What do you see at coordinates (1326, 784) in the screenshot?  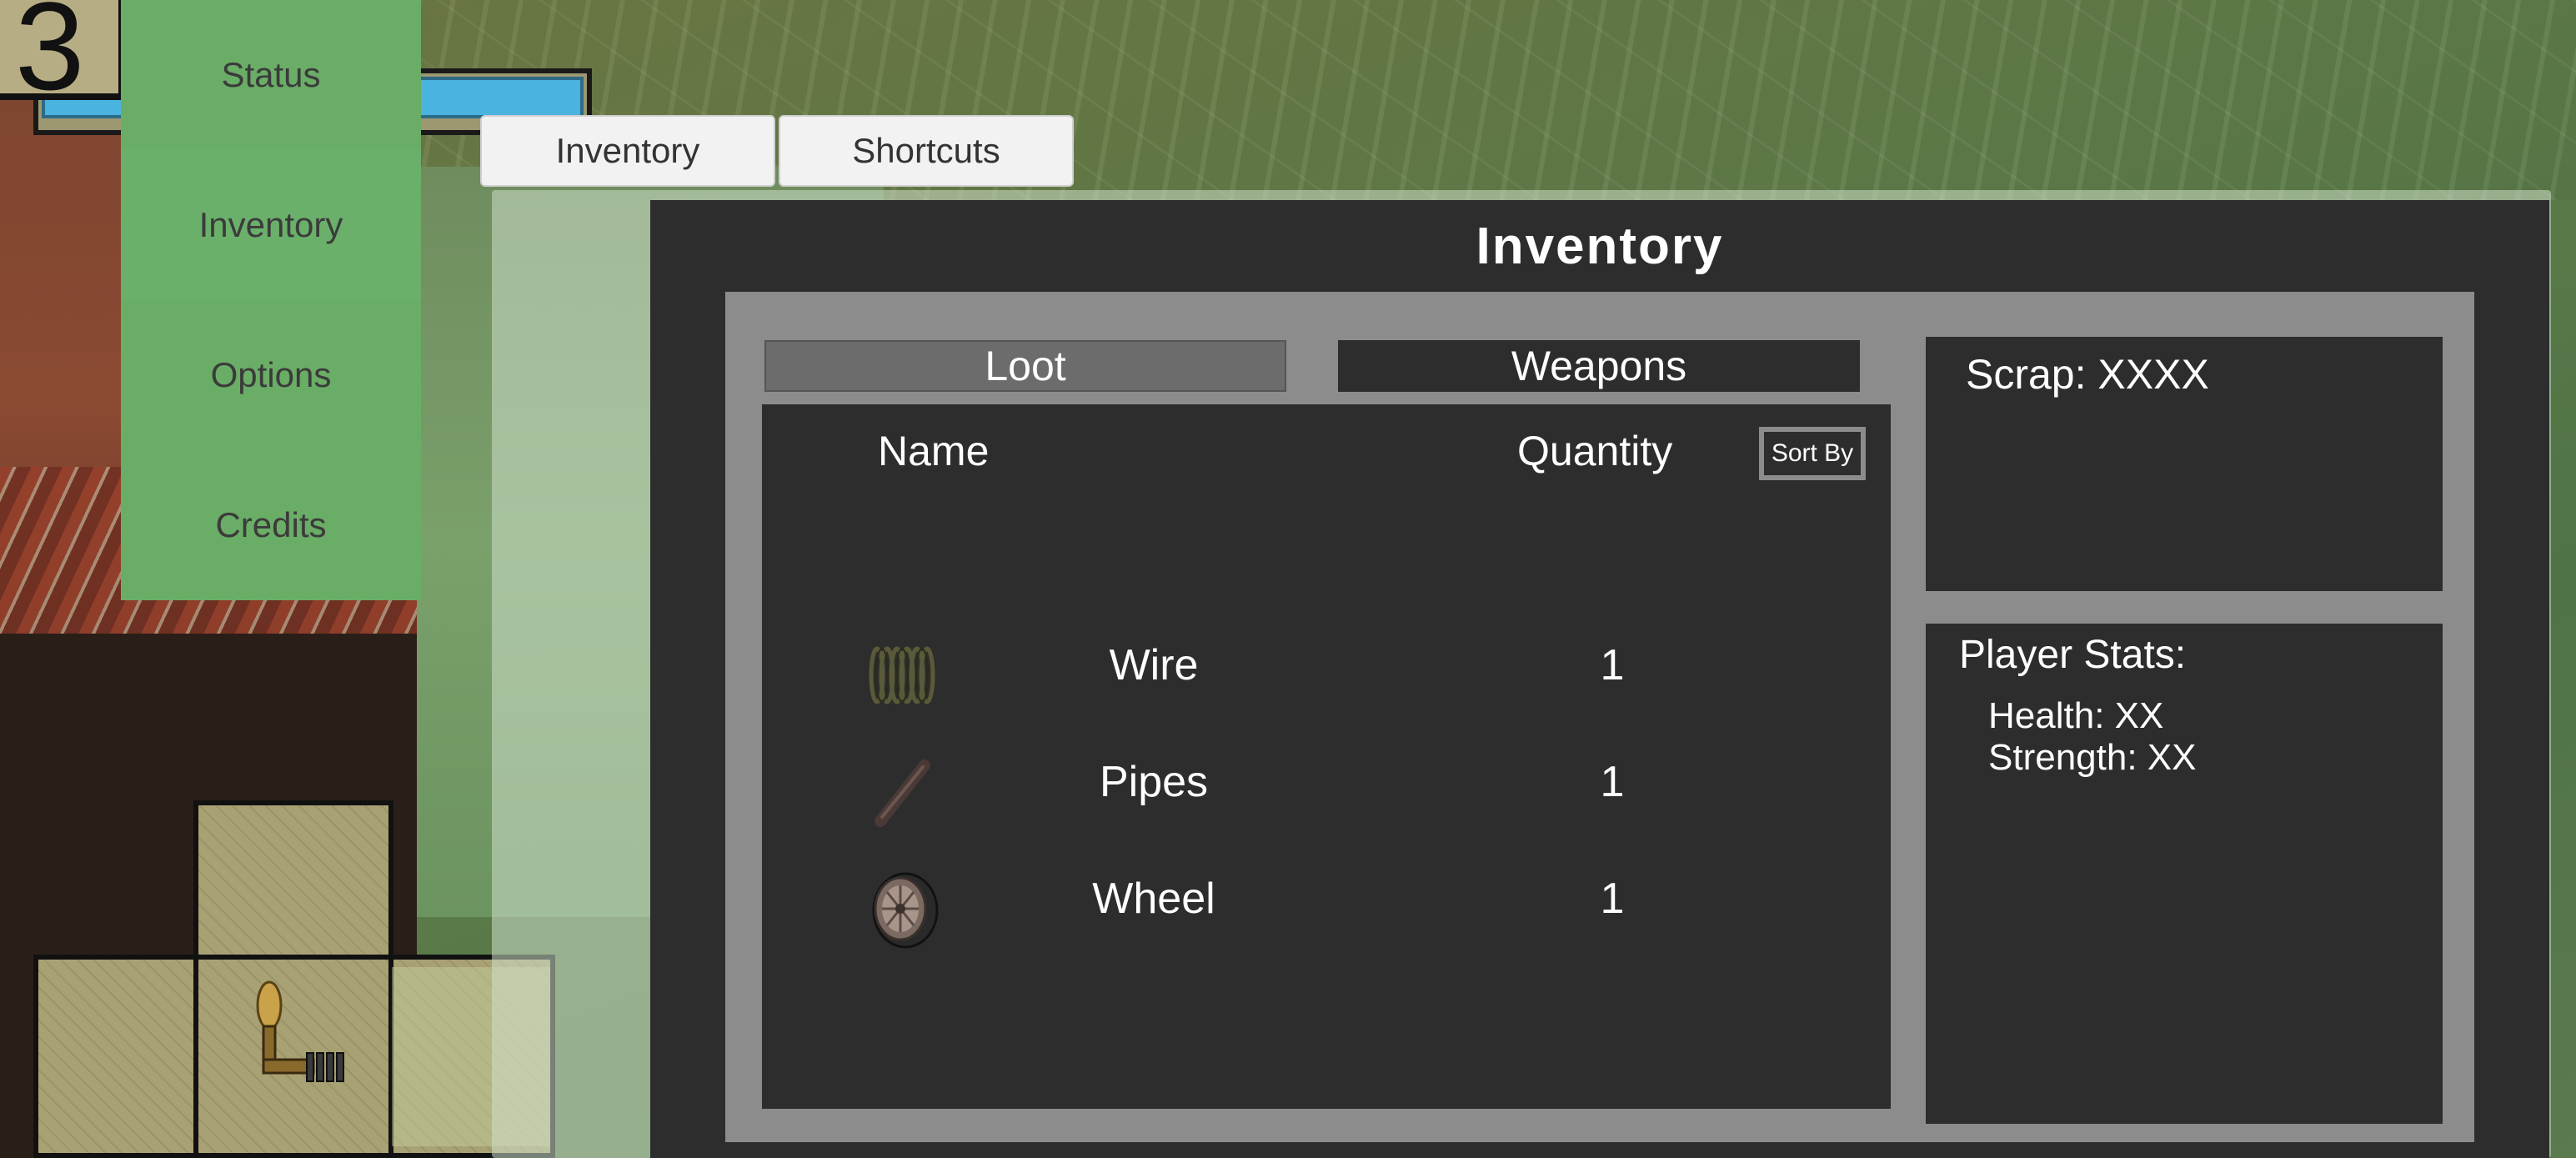 I see `list-item-pipes: Pipes 1` at bounding box center [1326, 784].